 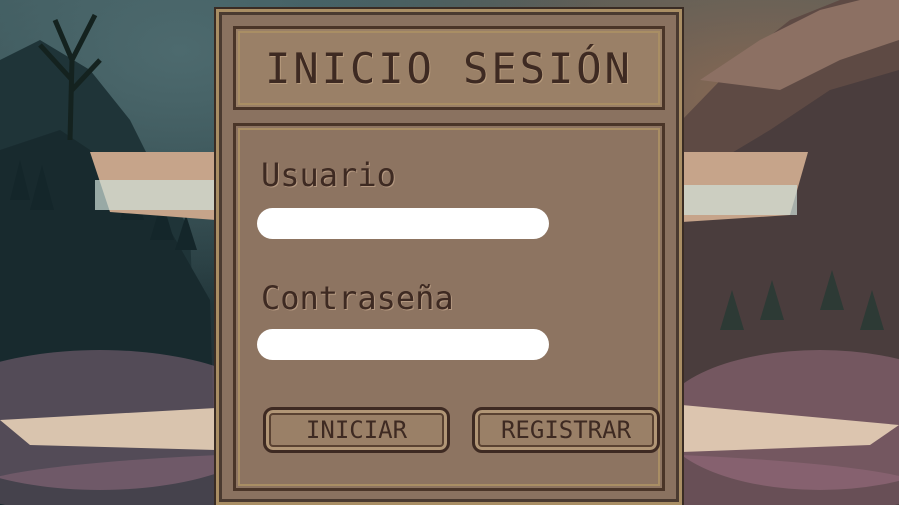 What do you see at coordinates (566, 430) in the screenshot?
I see `register-button: REGISTRAR` at bounding box center [566, 430].